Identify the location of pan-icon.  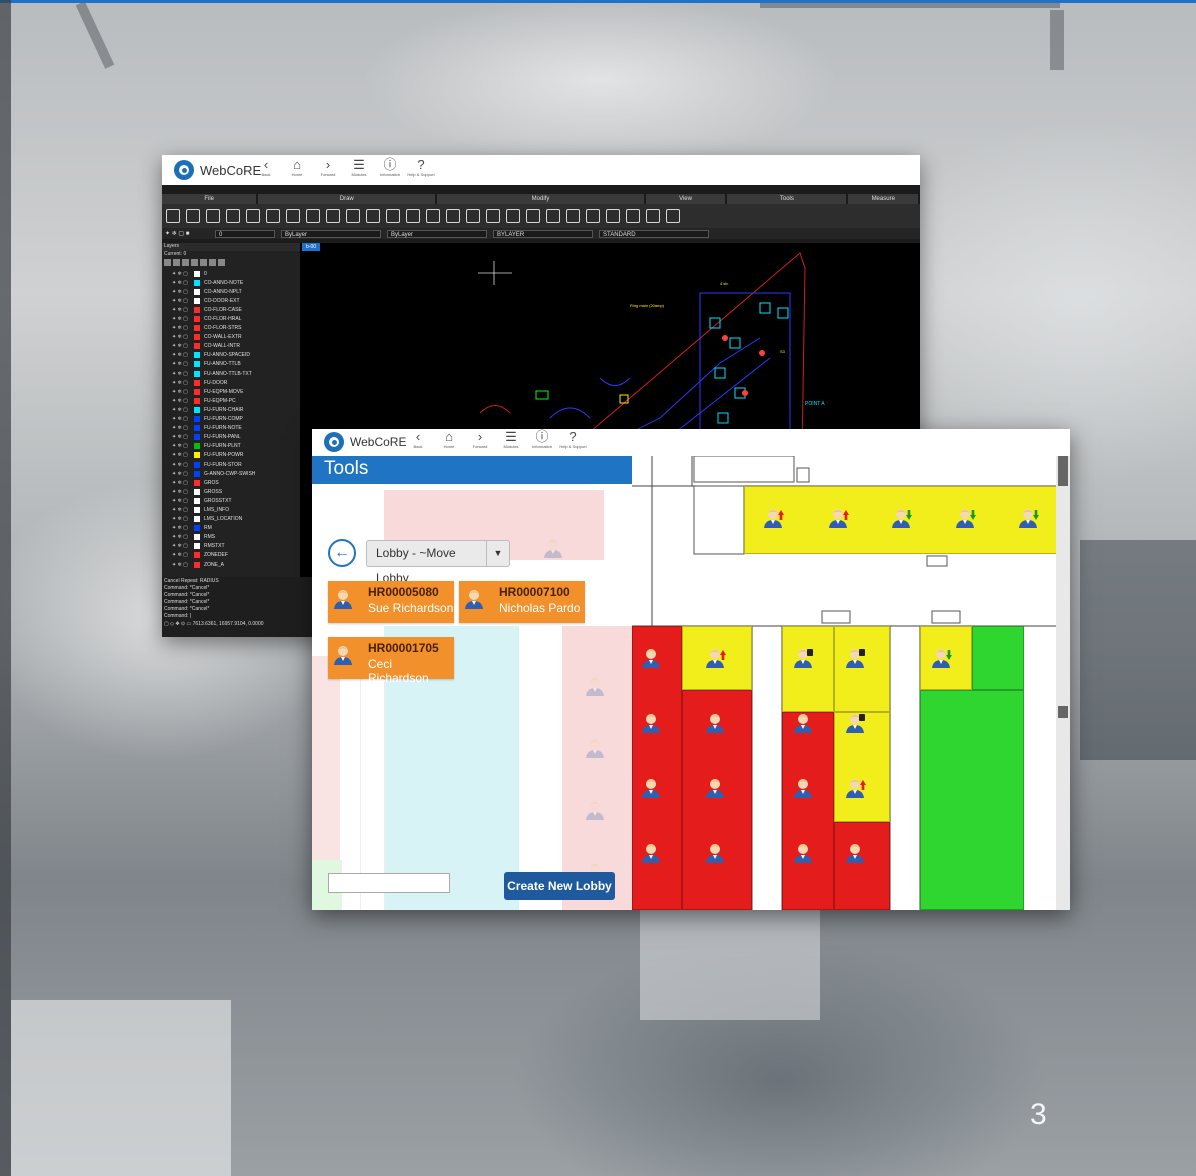
(553, 216).